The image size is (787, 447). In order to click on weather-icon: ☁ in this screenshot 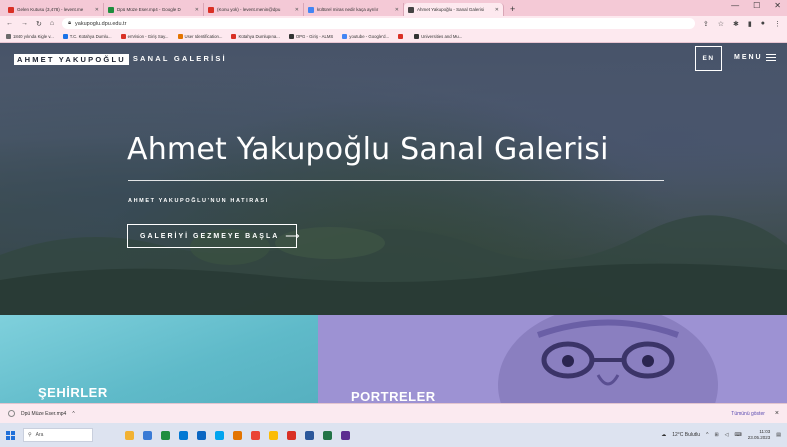, I will do `click(663, 435)`.